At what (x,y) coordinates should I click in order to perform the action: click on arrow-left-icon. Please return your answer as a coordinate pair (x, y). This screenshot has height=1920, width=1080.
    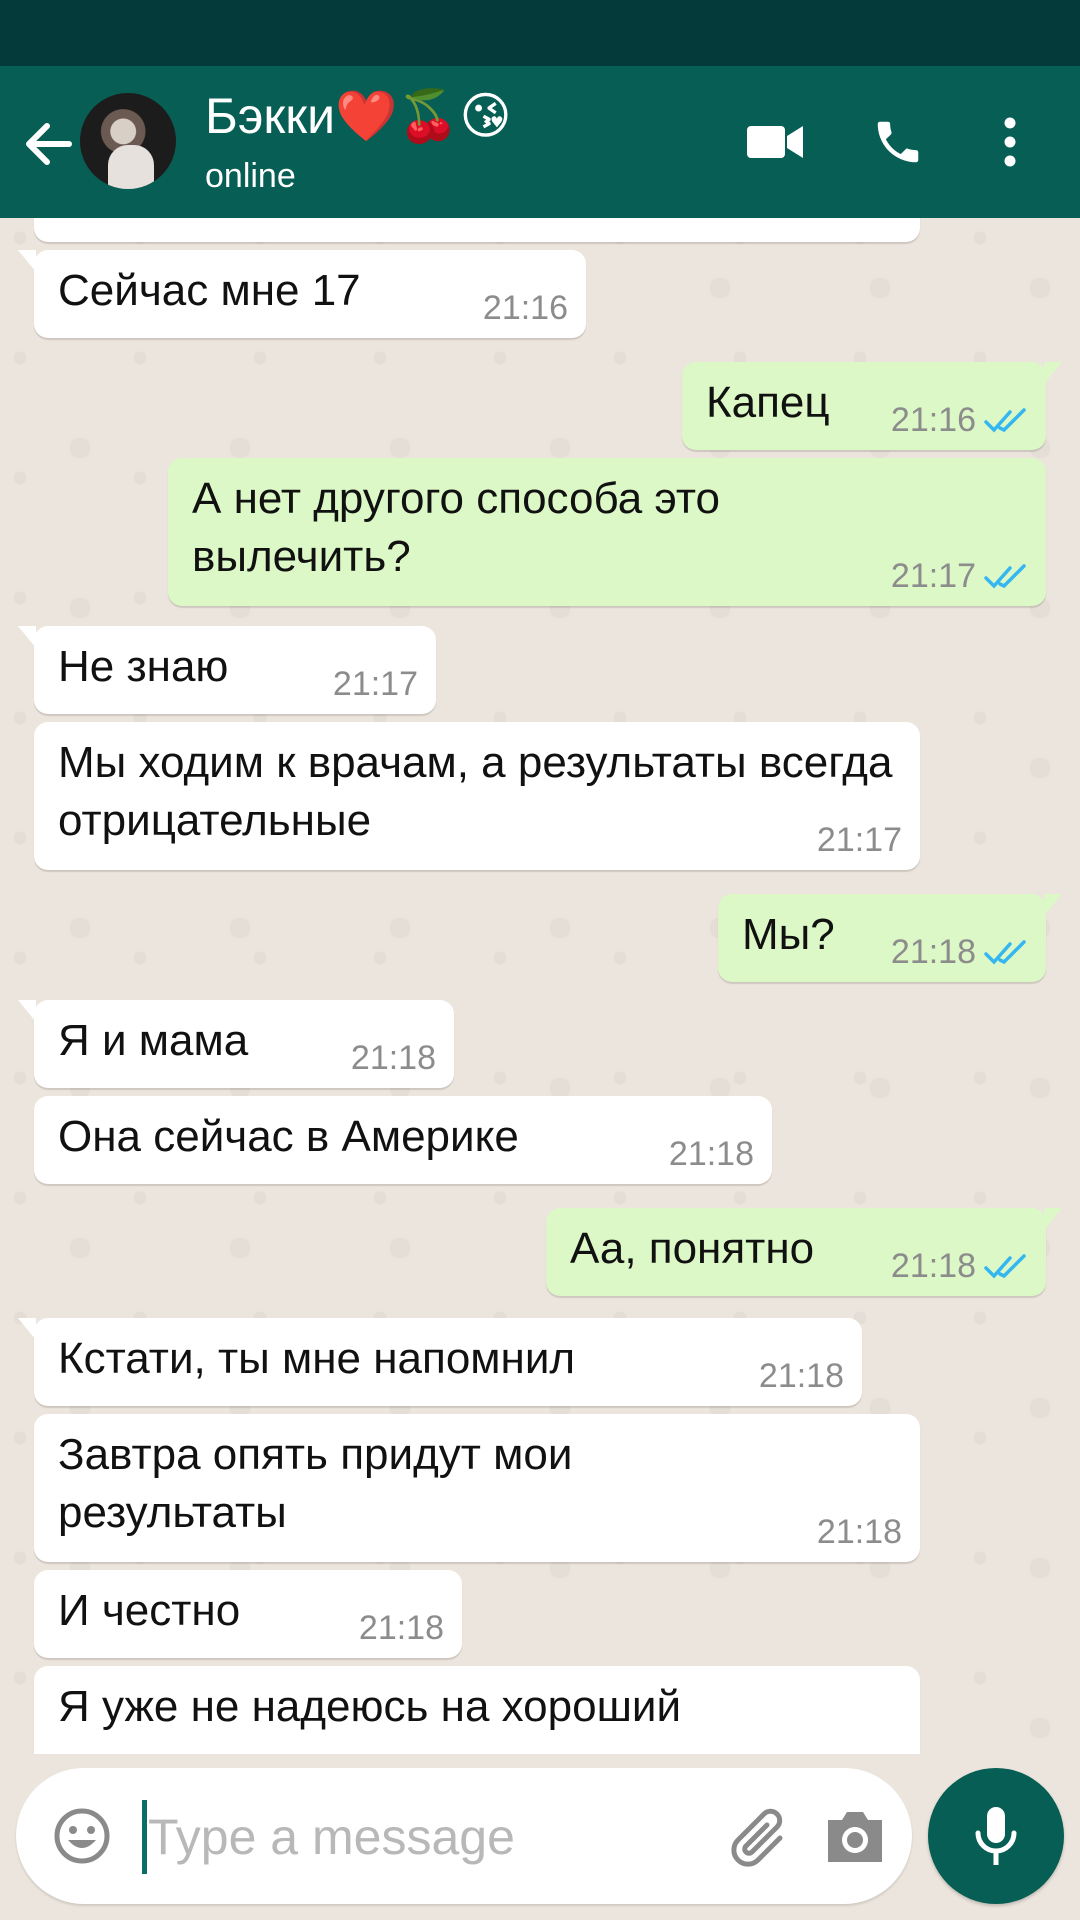
    Looking at the image, I should click on (48, 144).